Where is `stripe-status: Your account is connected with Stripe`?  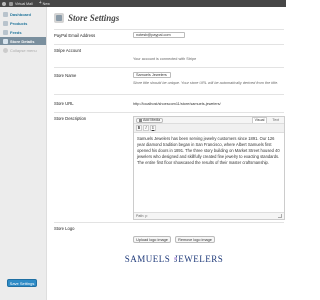 stripe-status: Your account is connected with Stripe is located at coordinates (165, 59).